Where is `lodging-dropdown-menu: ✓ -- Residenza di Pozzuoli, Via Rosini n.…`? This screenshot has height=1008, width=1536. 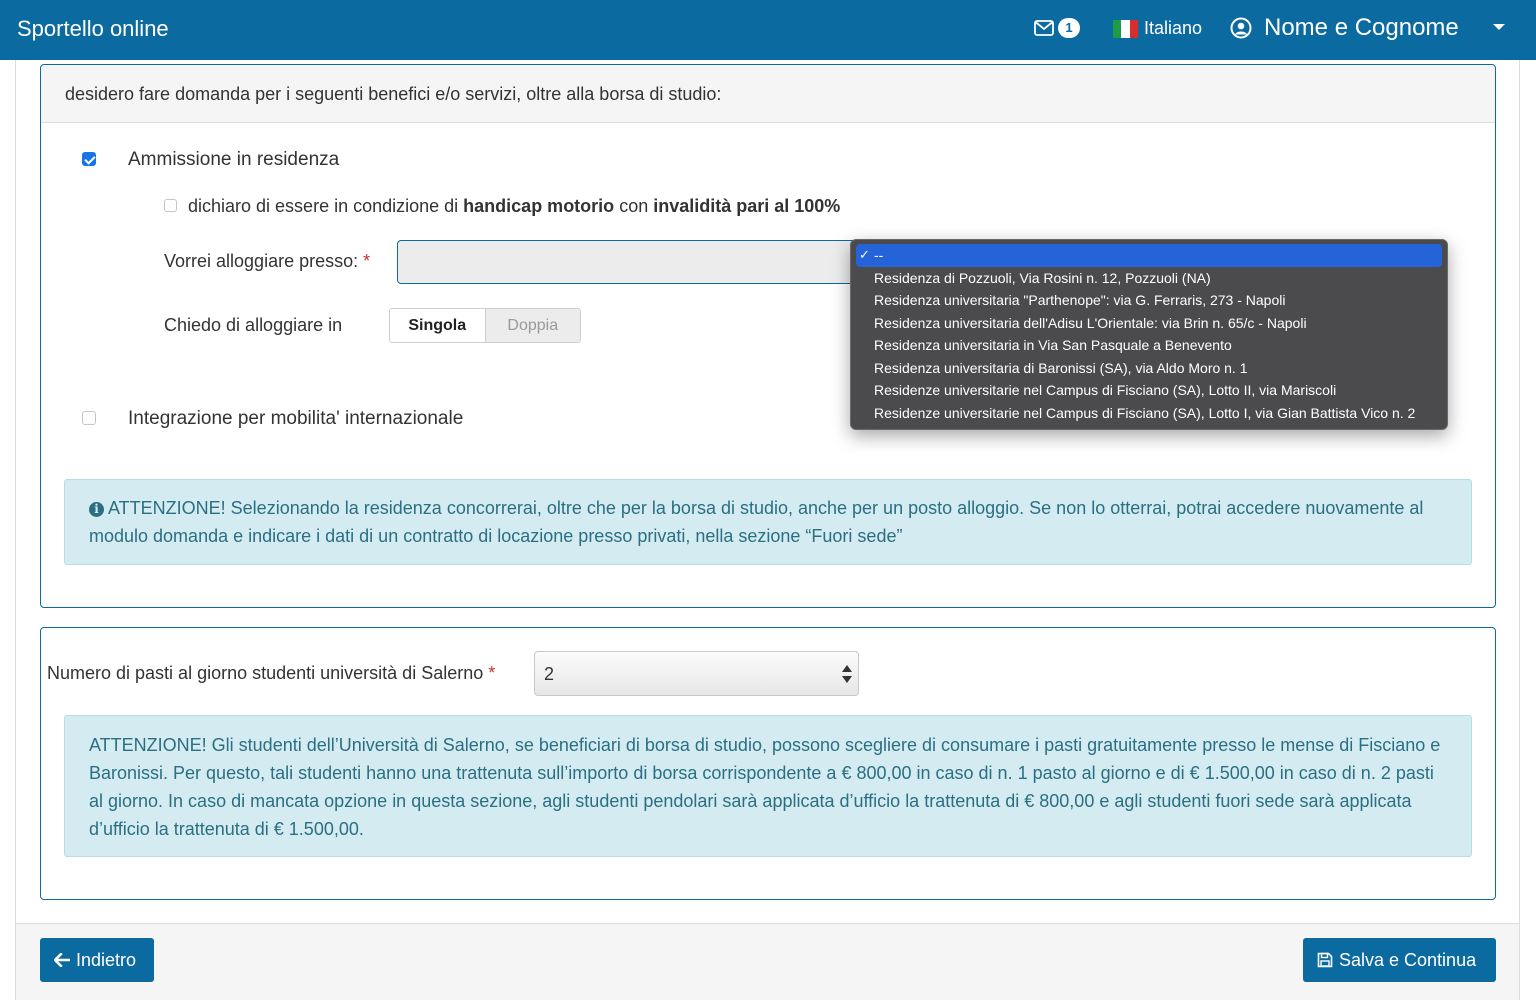
lodging-dropdown-menu: ✓ -- Residenza di Pozzuoli, Via Rosini n.… is located at coordinates (1149, 334).